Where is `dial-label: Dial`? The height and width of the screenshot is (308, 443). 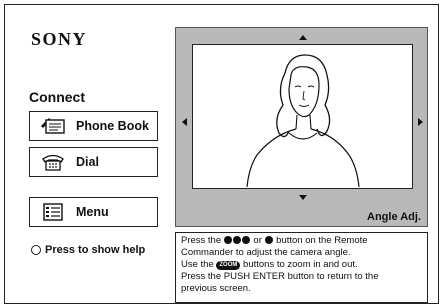 dial-label: Dial is located at coordinates (87, 162).